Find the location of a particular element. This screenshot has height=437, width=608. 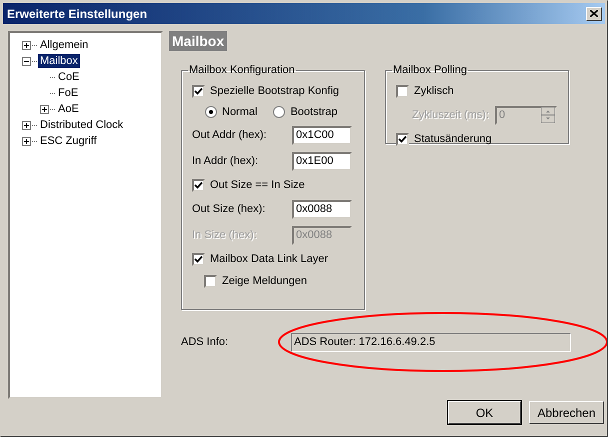

close-icon is located at coordinates (594, 13).